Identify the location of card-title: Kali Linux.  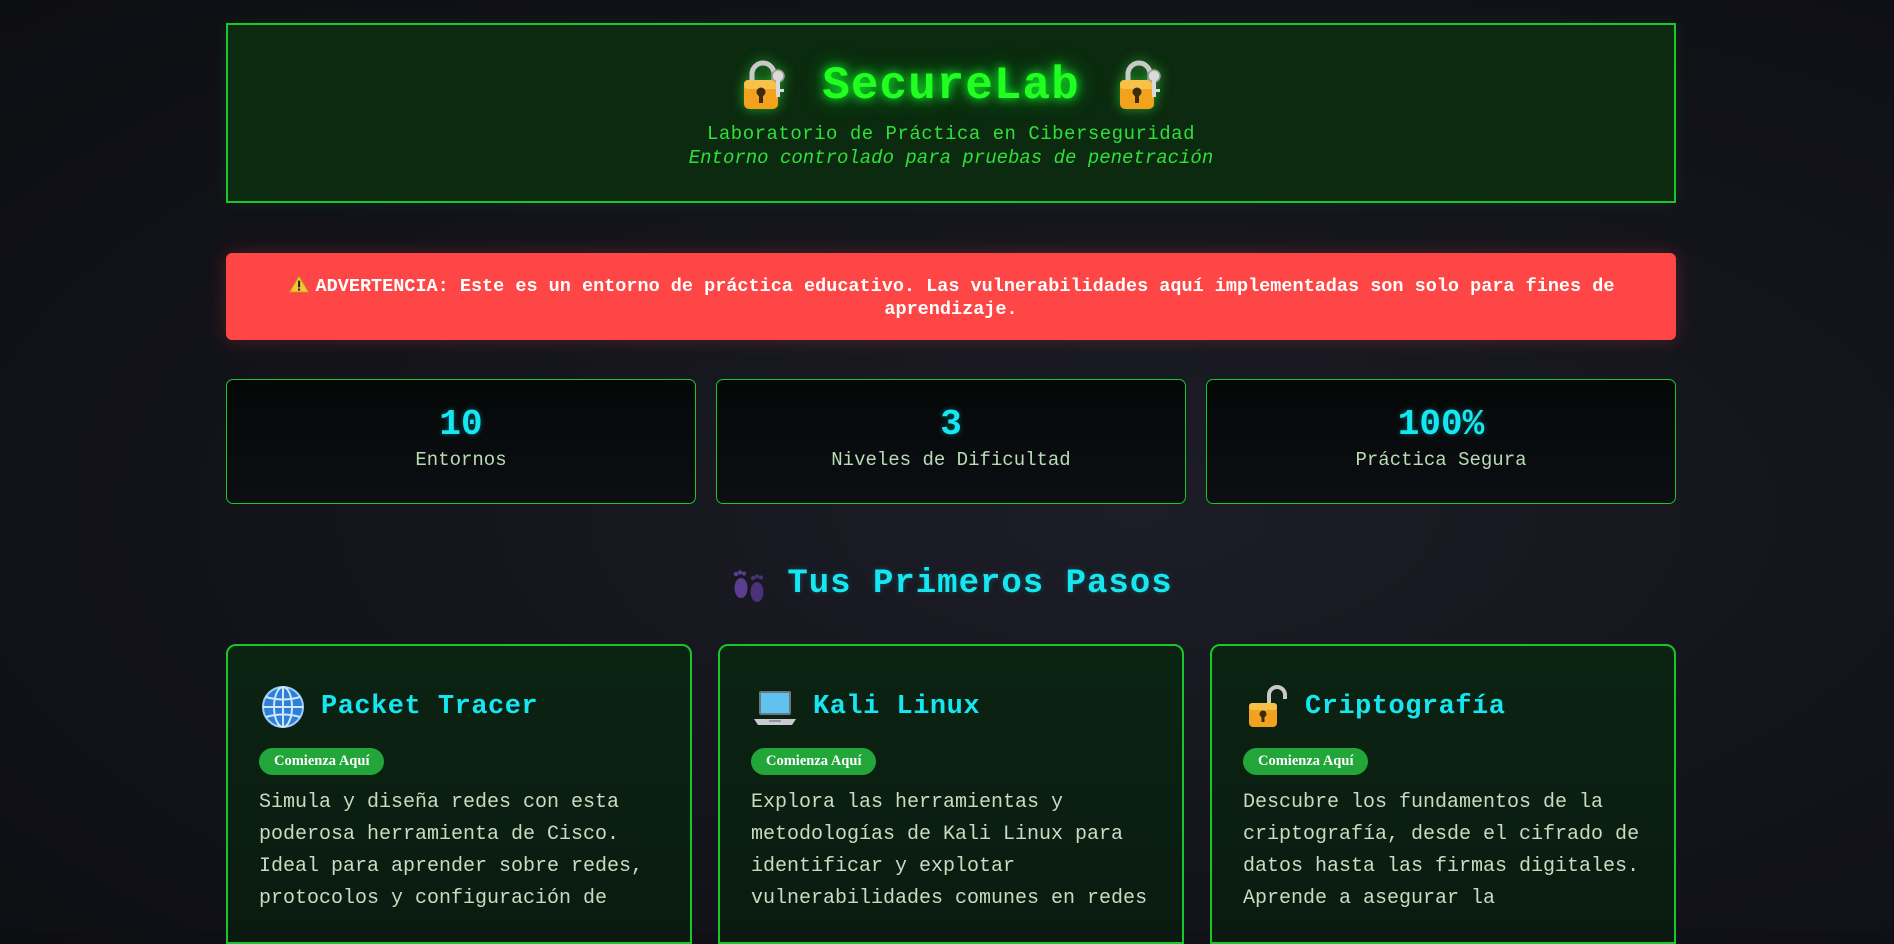
(897, 707).